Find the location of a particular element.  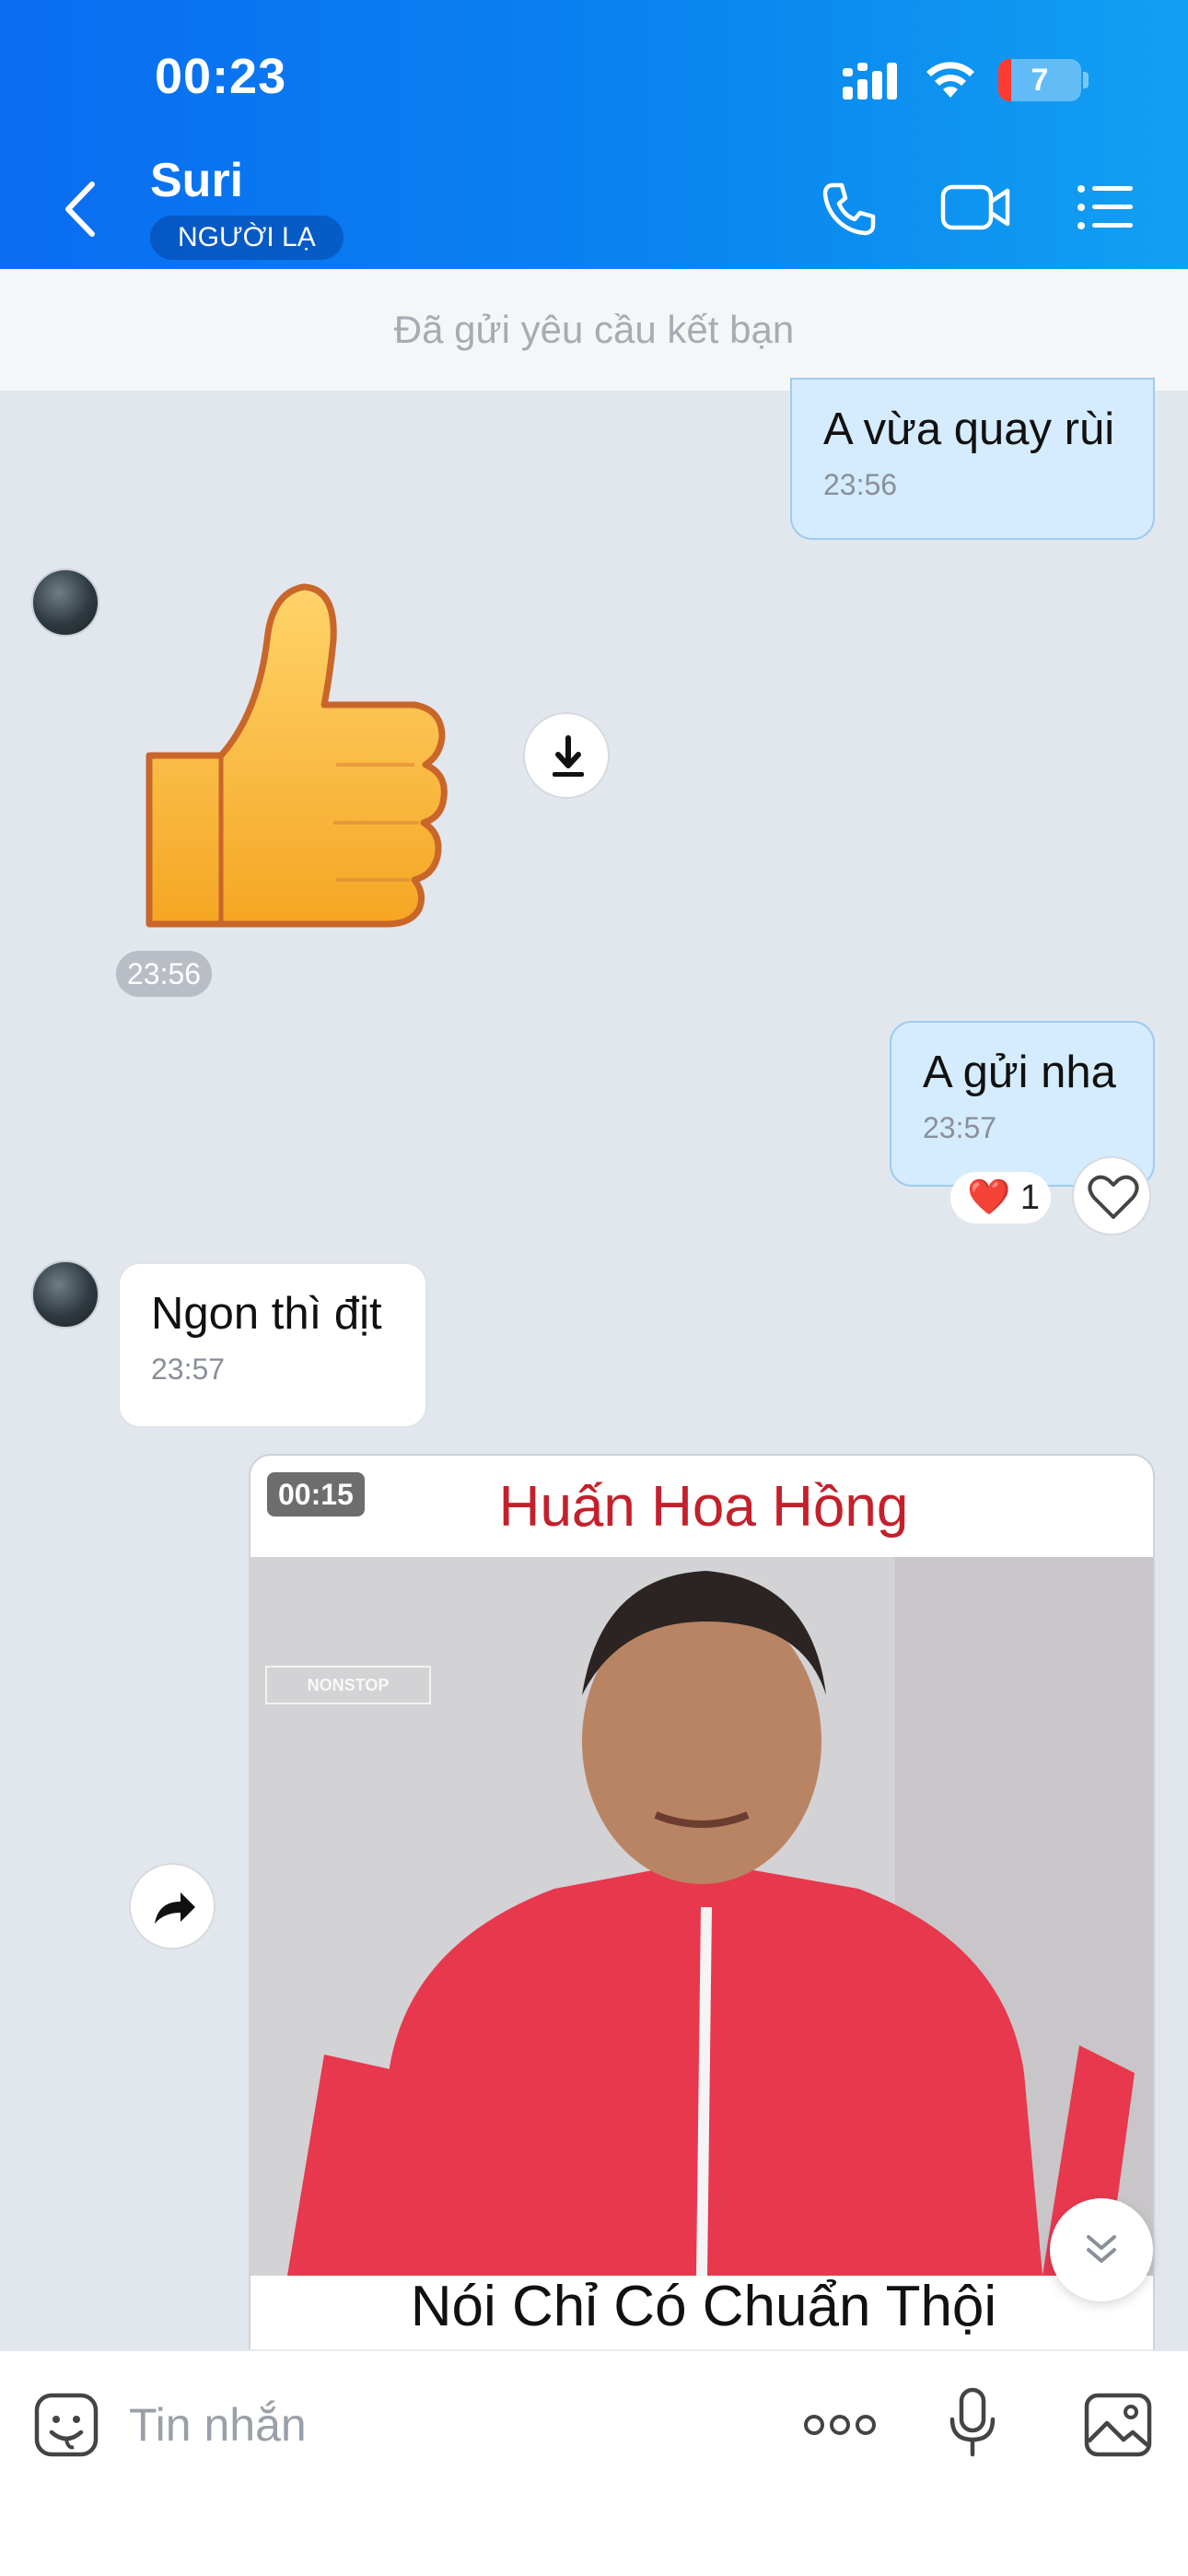

microphone-icon is located at coordinates (973, 2423).